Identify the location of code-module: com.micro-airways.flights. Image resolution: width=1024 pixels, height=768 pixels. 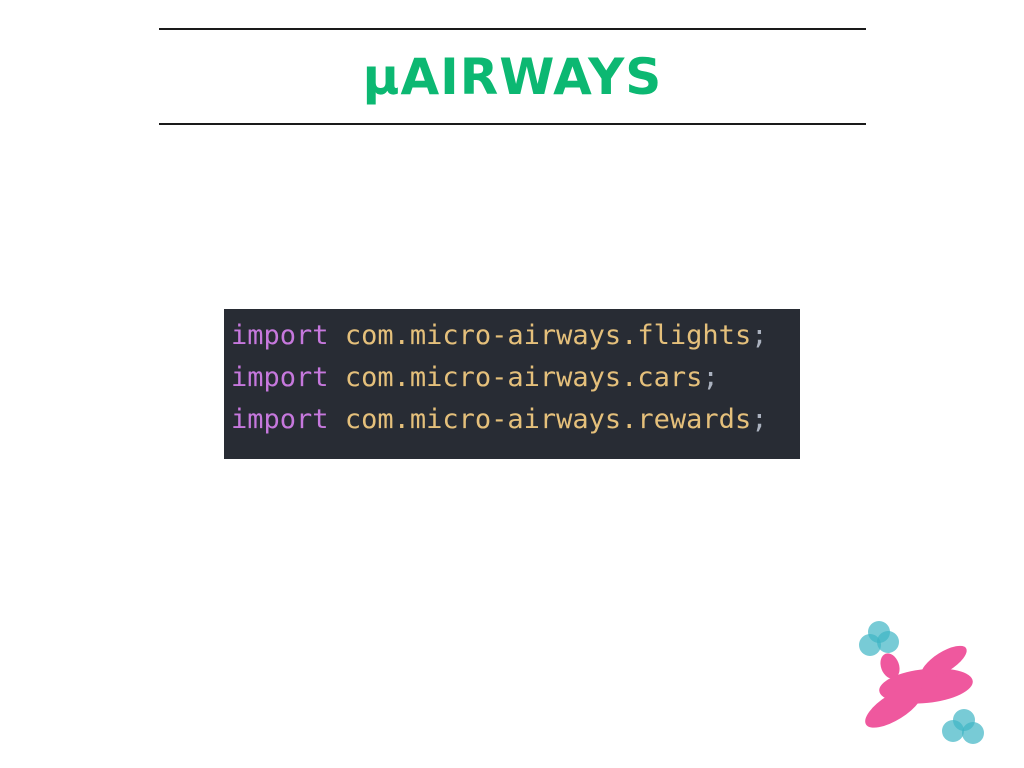
(548, 335).